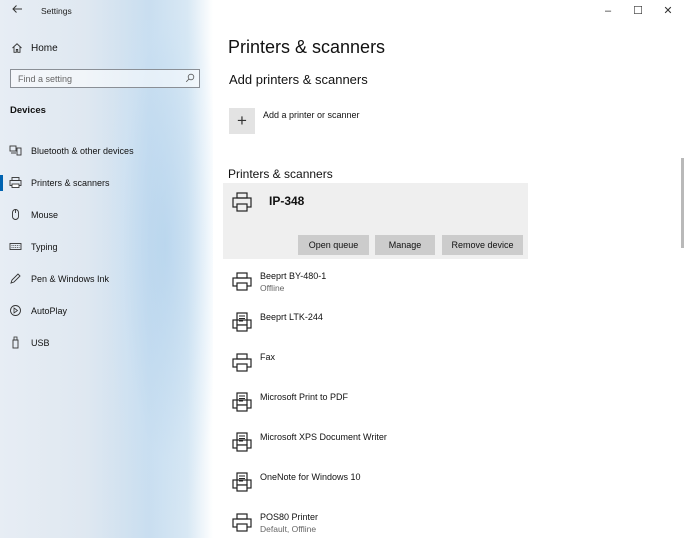 The image size is (686, 543). I want to click on printer-name: Microsoft XPS Document Writer, so click(323, 437).